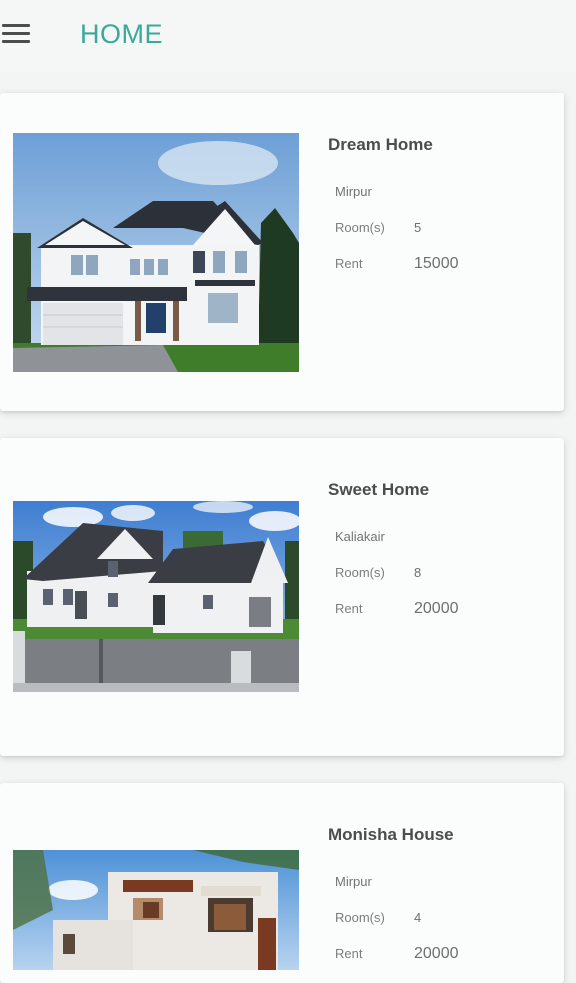 The height and width of the screenshot is (983, 576). What do you see at coordinates (17, 35) in the screenshot?
I see `hamburger-menu-icon` at bounding box center [17, 35].